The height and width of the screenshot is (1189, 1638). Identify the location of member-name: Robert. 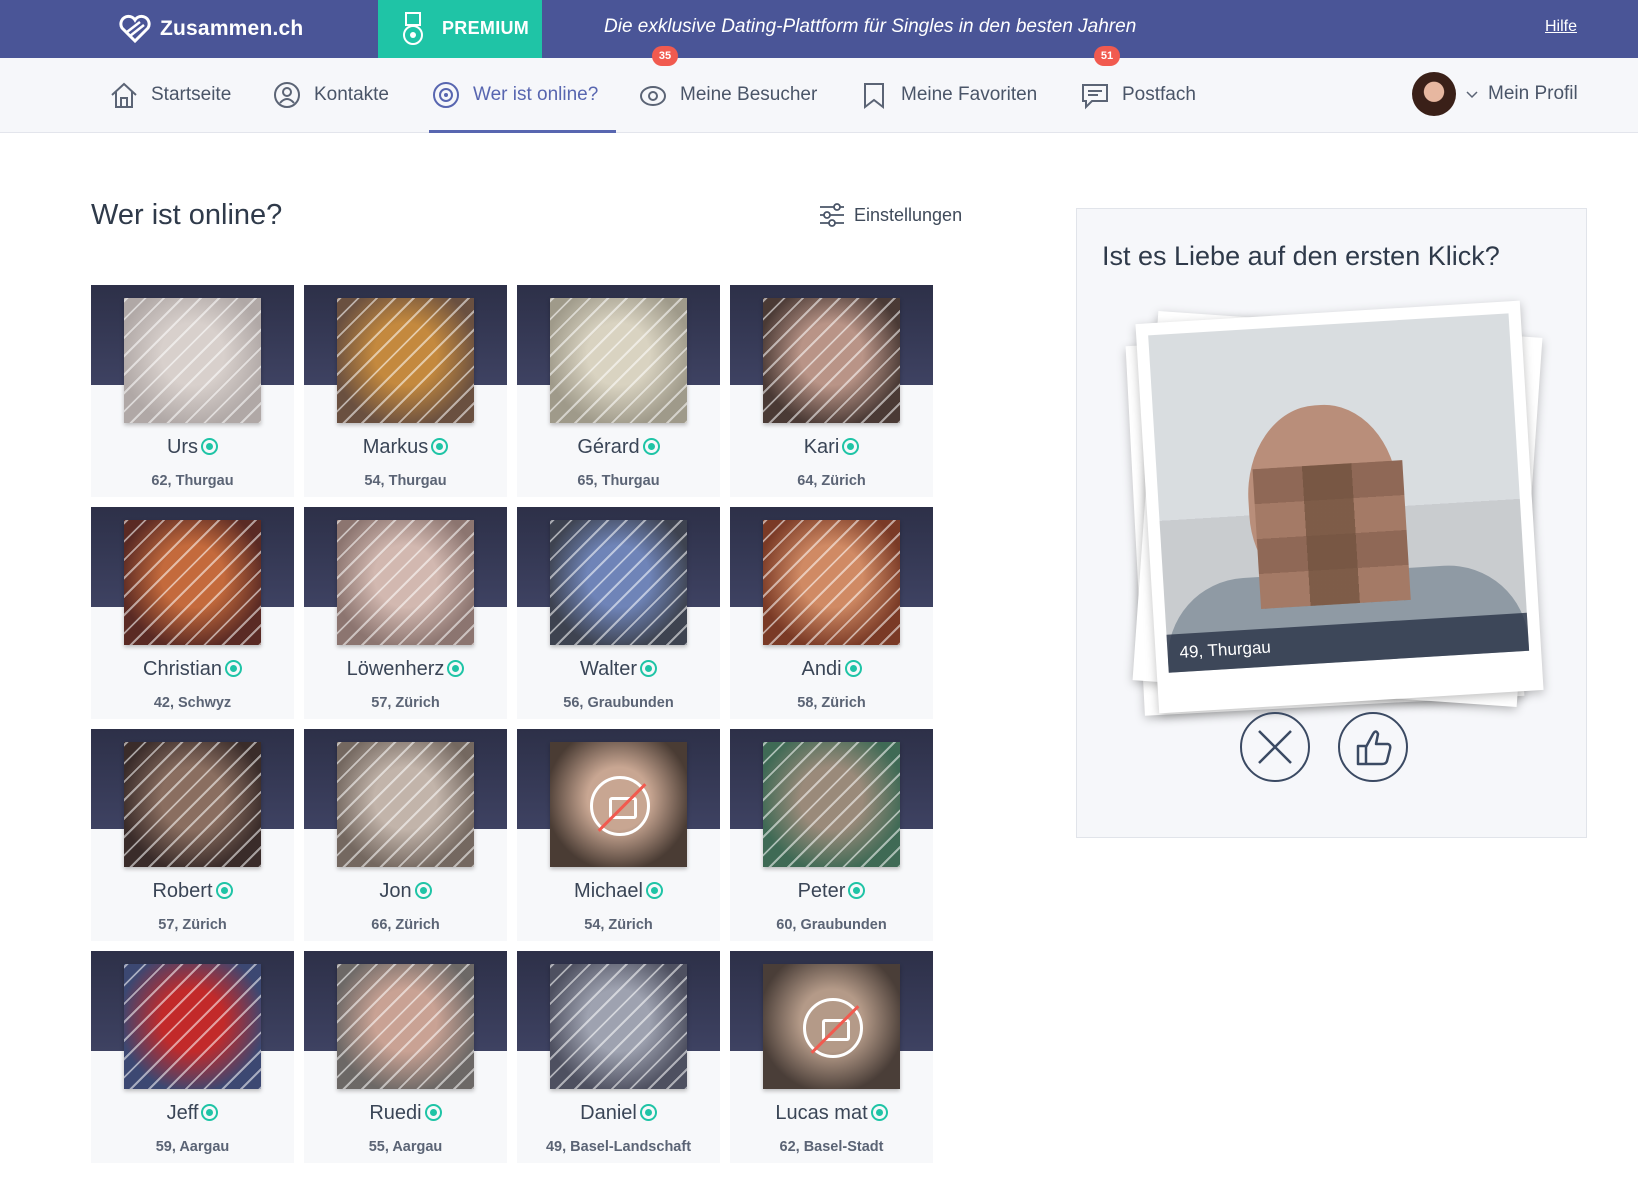
(192, 891).